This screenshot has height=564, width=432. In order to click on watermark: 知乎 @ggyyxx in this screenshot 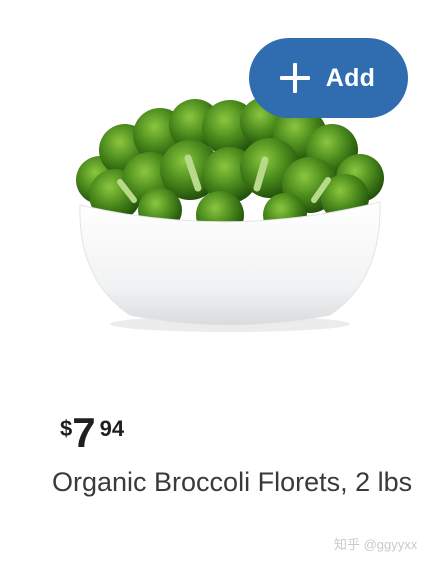, I will do `click(376, 544)`.